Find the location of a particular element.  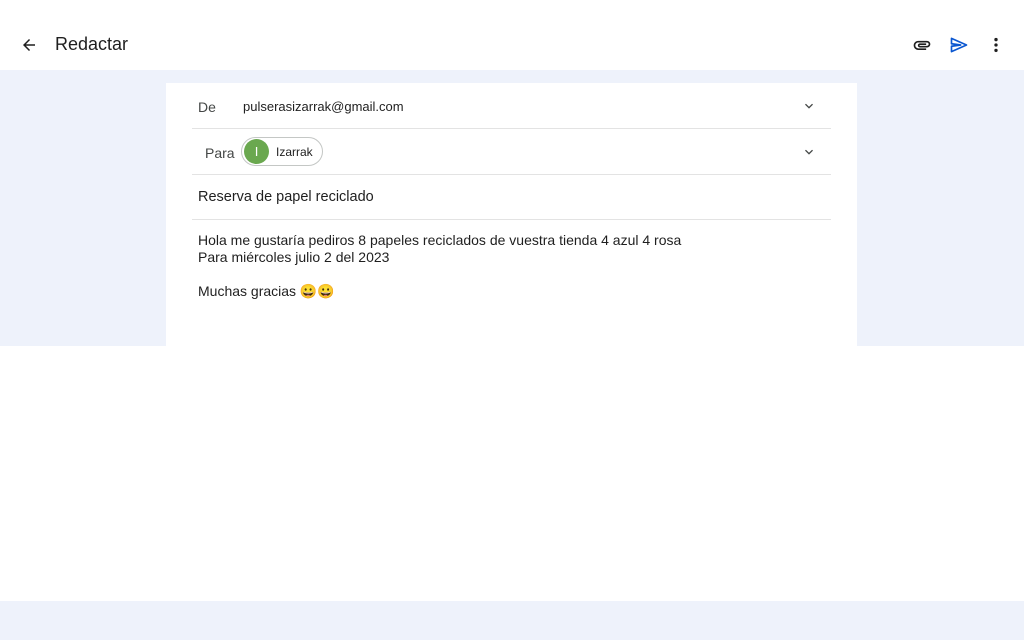

more-options-button is located at coordinates (996, 45).